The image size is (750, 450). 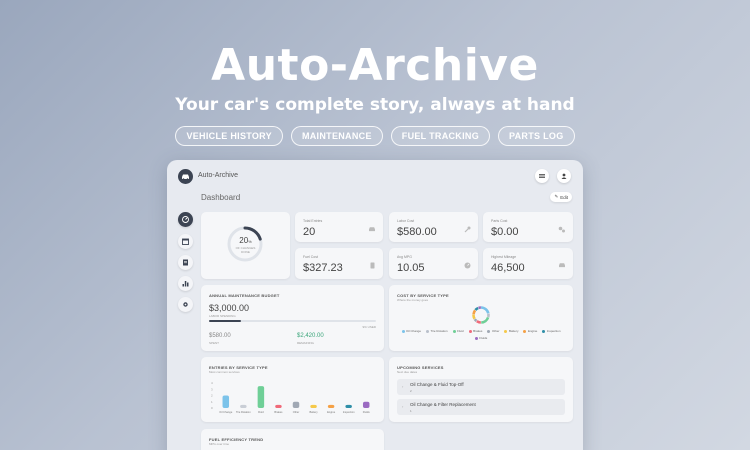 I want to click on dashboard-icon, so click(x=185, y=219).